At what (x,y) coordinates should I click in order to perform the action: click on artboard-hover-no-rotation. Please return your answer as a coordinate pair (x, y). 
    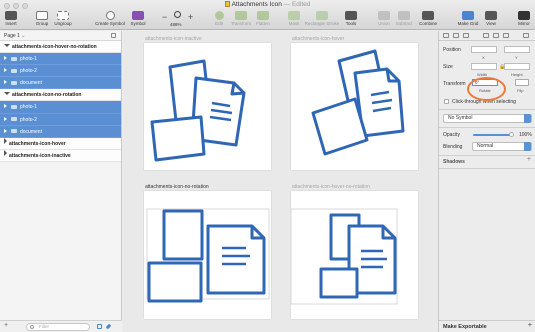
    Looking at the image, I should click on (354, 255).